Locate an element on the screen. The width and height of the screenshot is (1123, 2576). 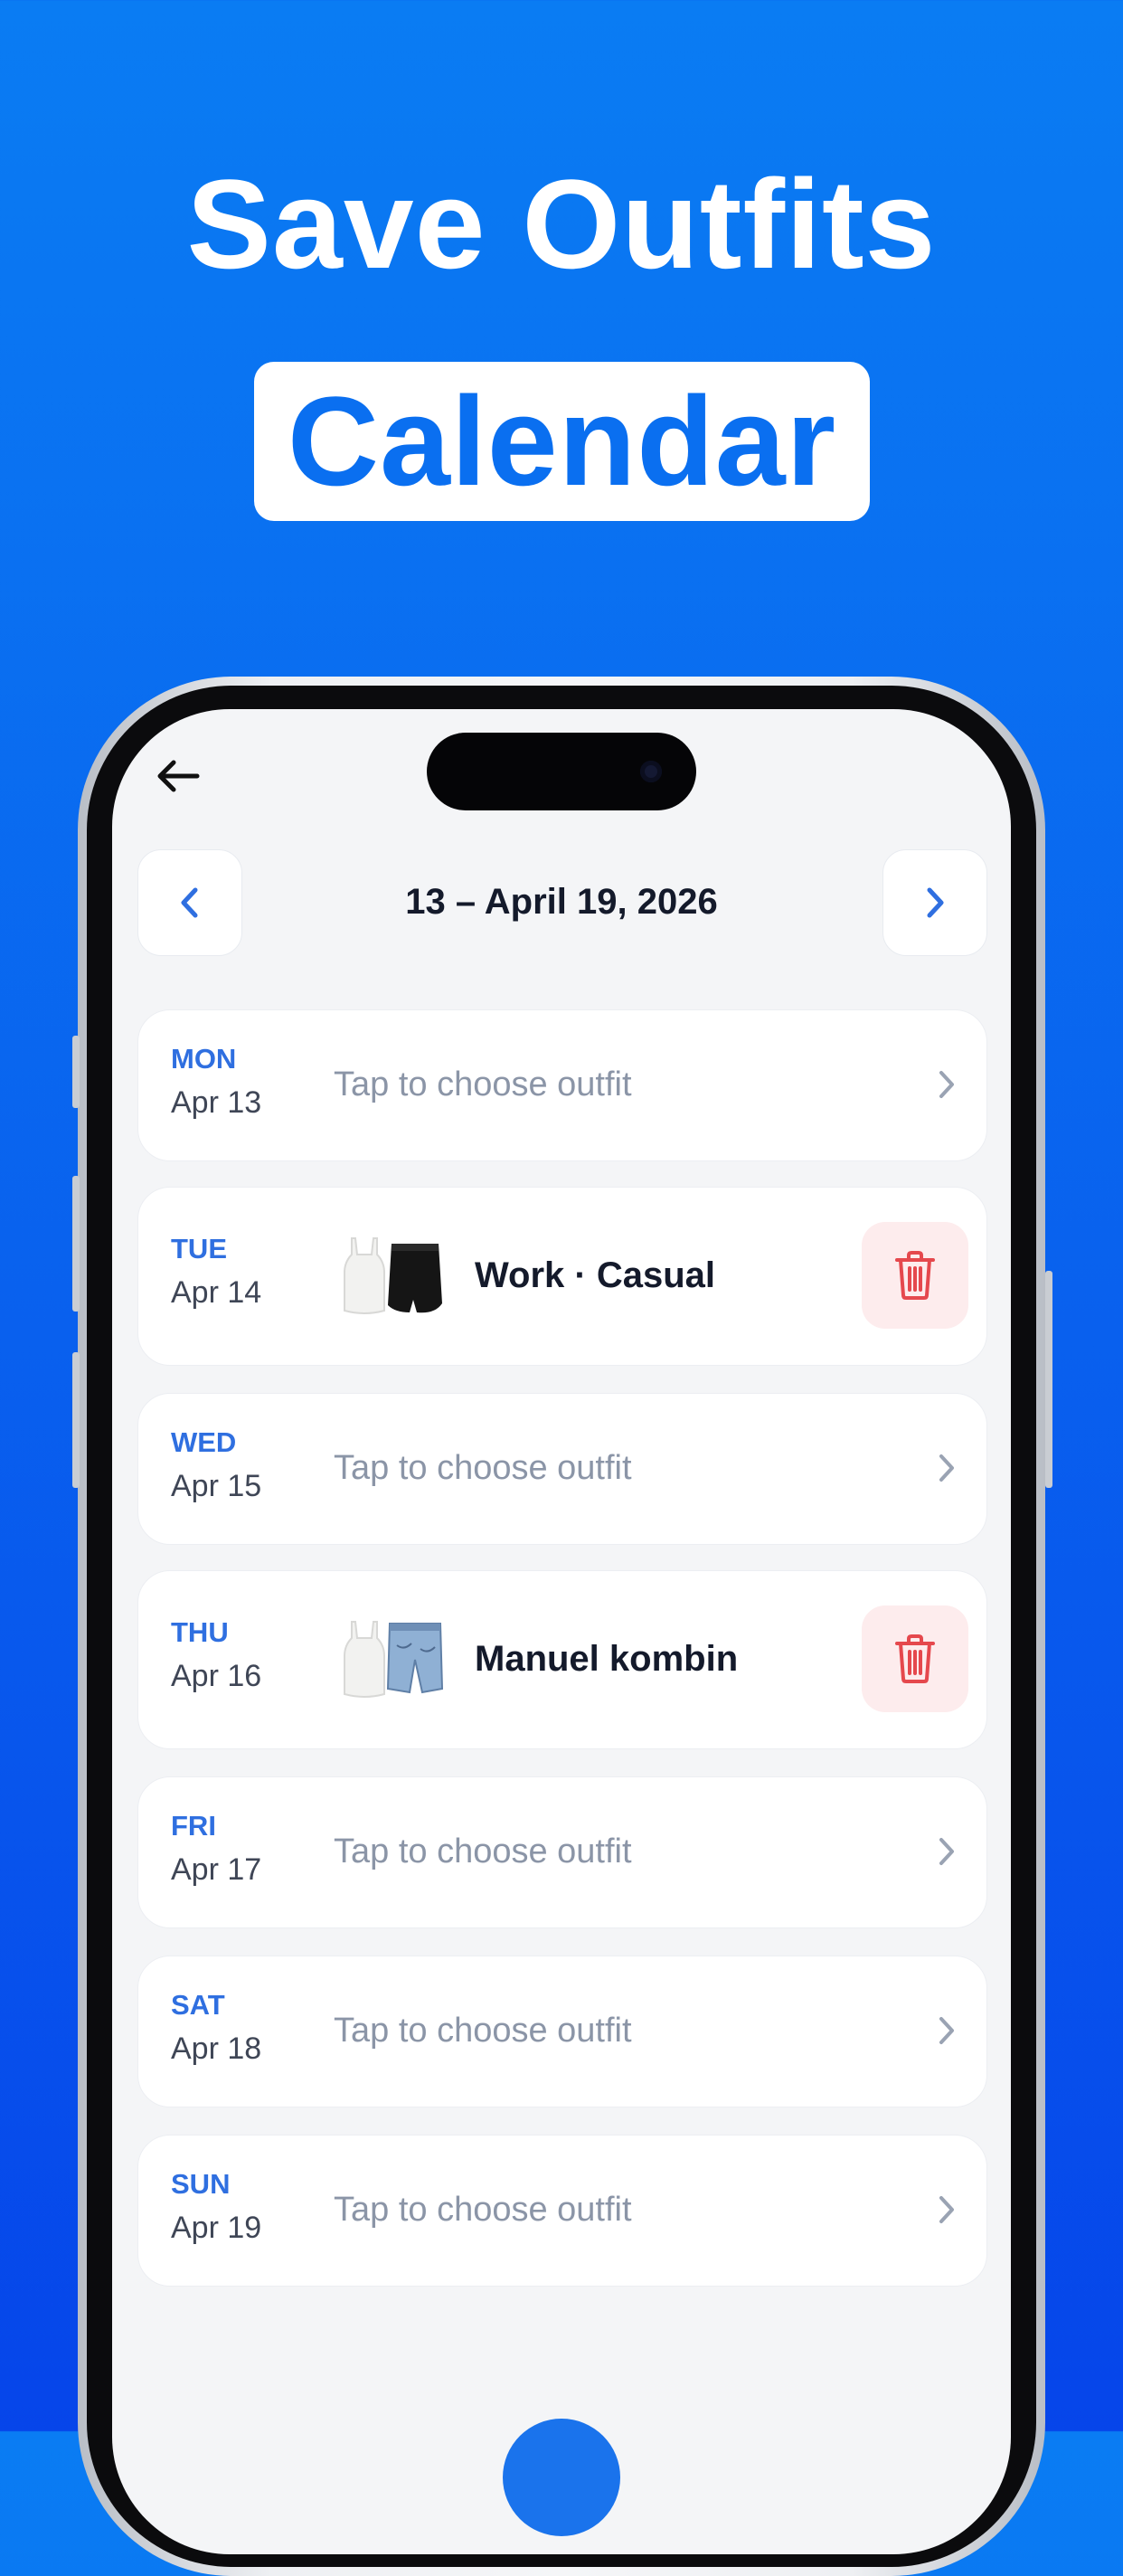
day-date: Apr 19 is located at coordinates (216, 2228).